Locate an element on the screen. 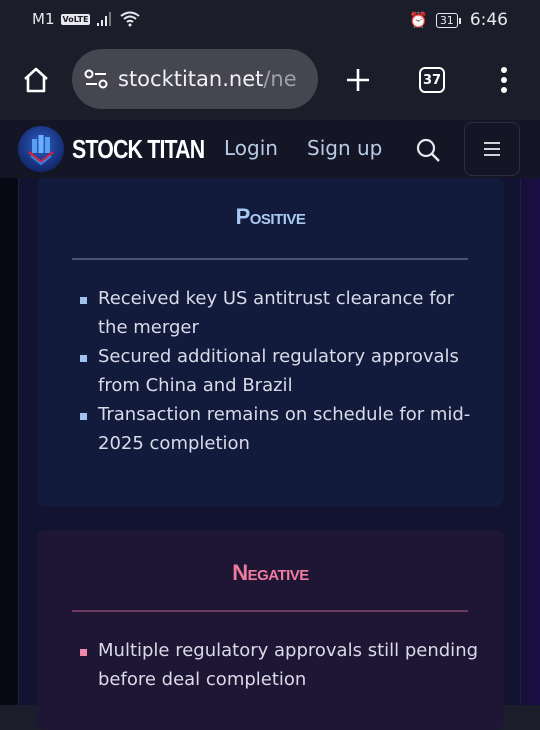 This screenshot has height=730, width=540. battery-icon: 31 is located at coordinates (448, 20).